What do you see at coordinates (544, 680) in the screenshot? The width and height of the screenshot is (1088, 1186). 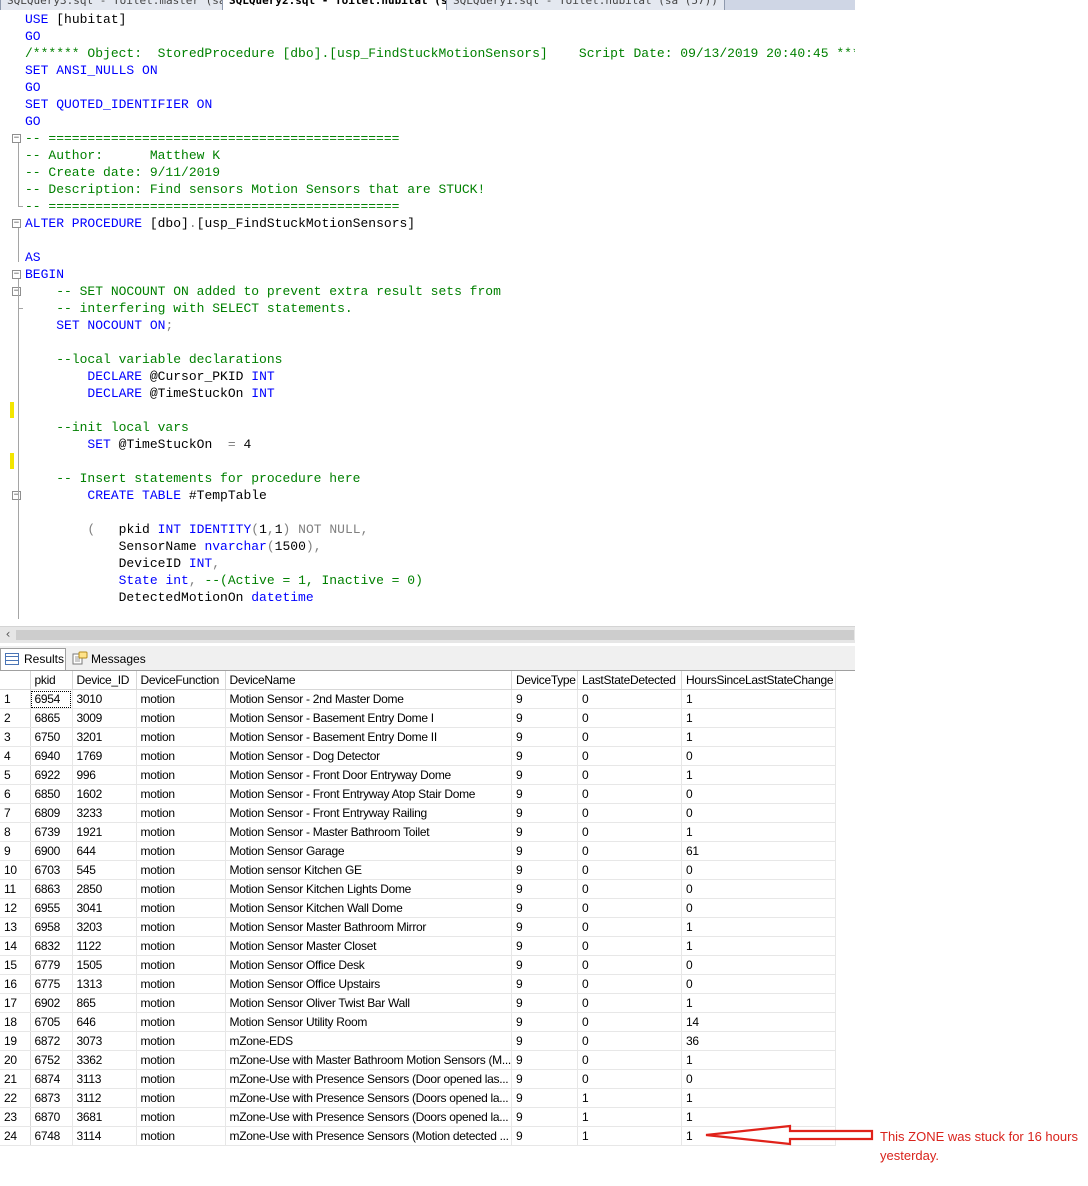 I see `column-header: DeviceType` at bounding box center [544, 680].